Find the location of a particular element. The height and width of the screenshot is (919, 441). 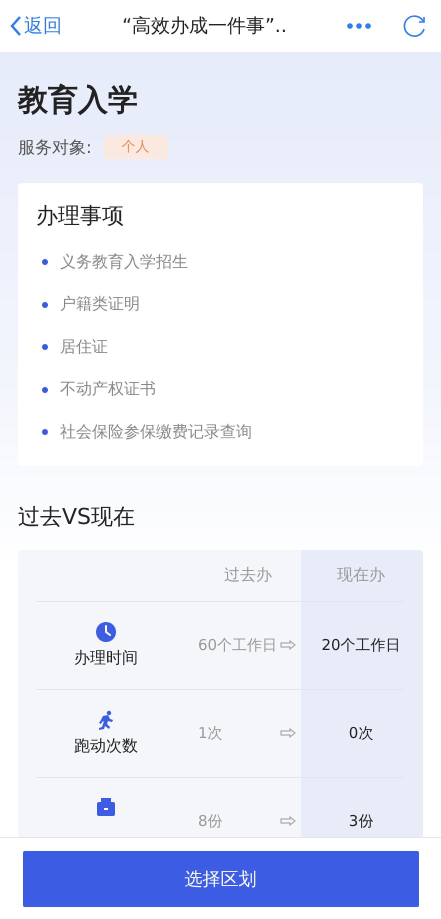

clock-icon is located at coordinates (106, 632).